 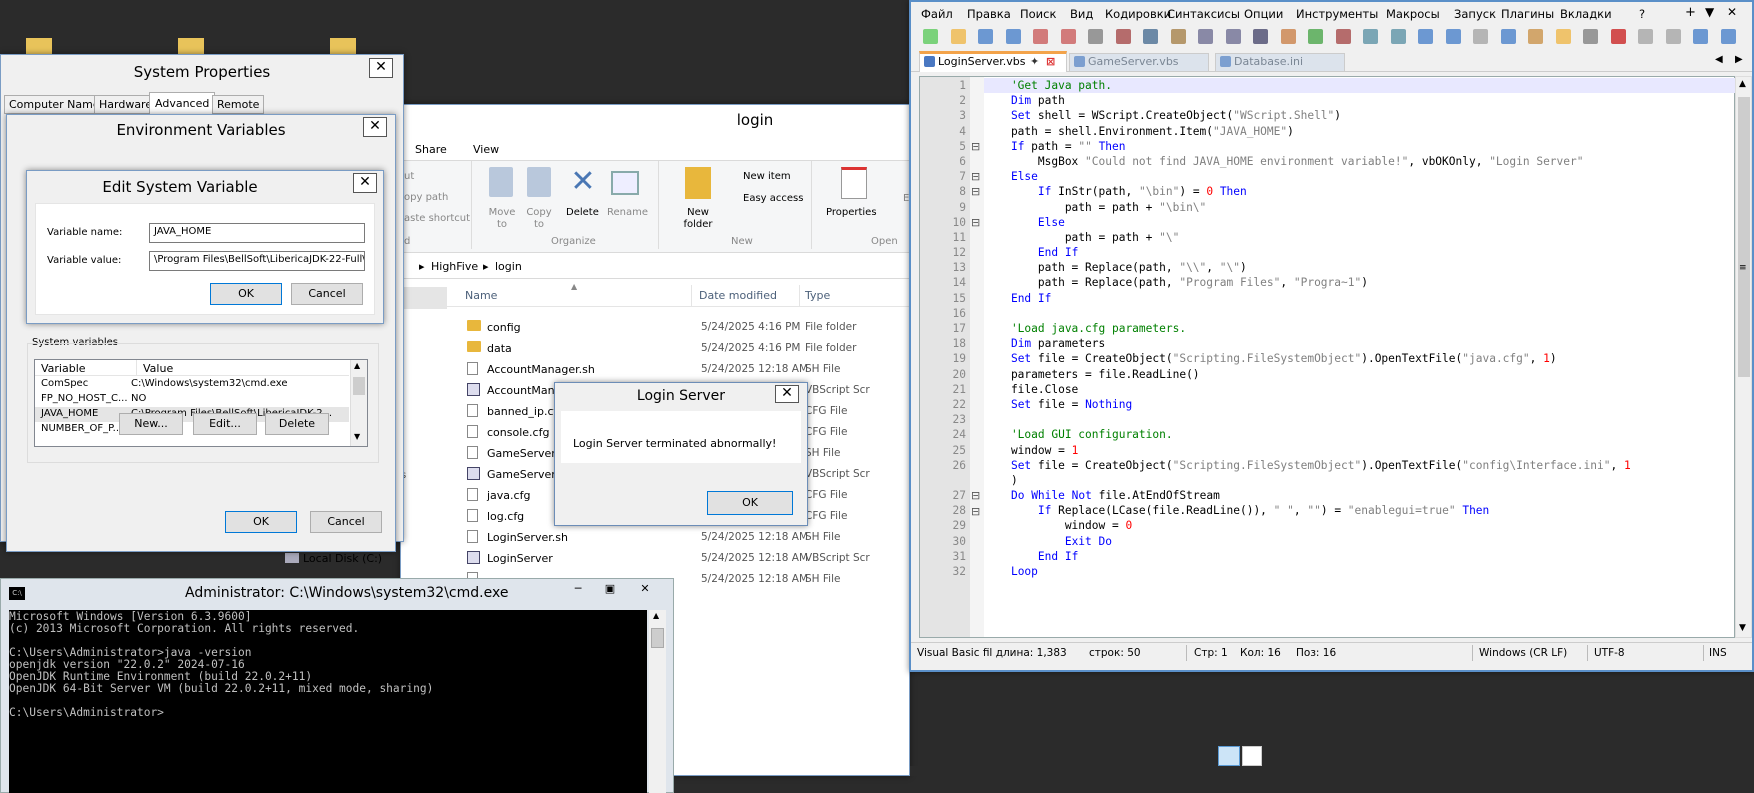 What do you see at coordinates (1413, 14) in the screenshot?
I see `menu-item: Макросы` at bounding box center [1413, 14].